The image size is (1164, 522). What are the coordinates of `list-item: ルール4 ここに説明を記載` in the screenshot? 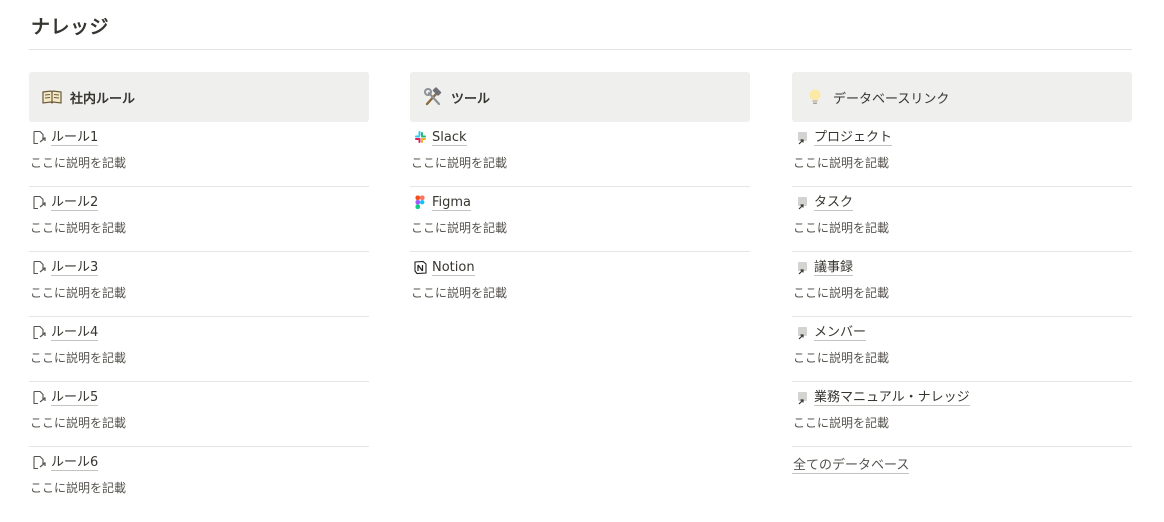 It's located at (199, 349).